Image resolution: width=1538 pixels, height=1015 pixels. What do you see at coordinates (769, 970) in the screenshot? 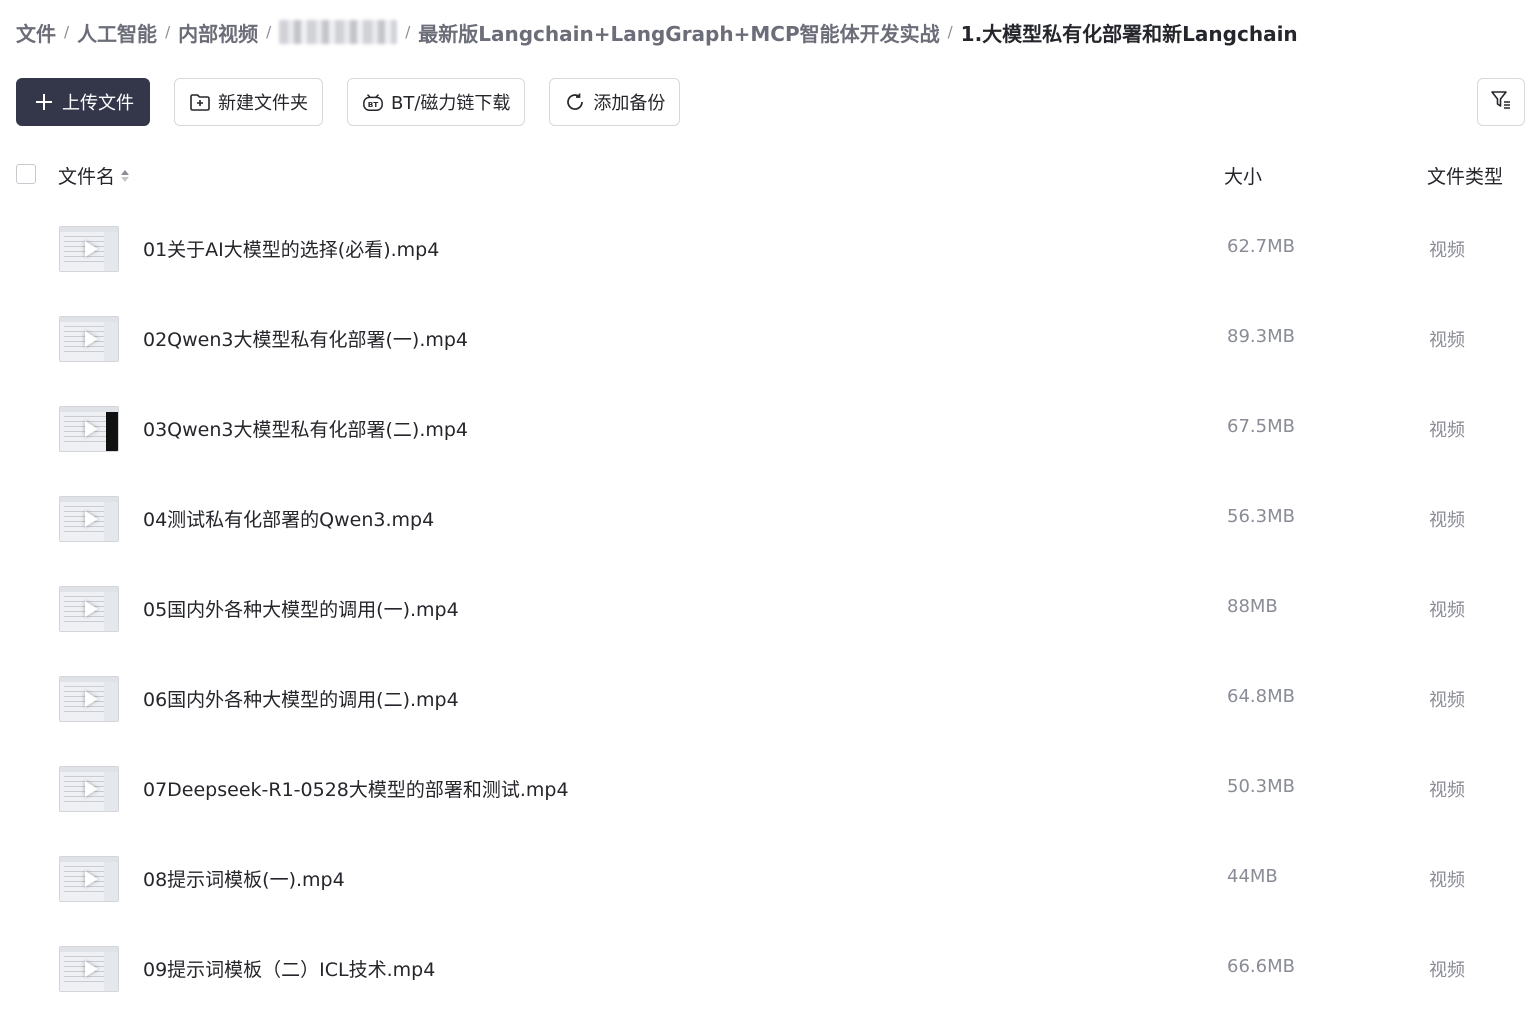
I see `table-row: 09提示词模板（二）ICL技术.mp4 66.6MB 视频` at bounding box center [769, 970].